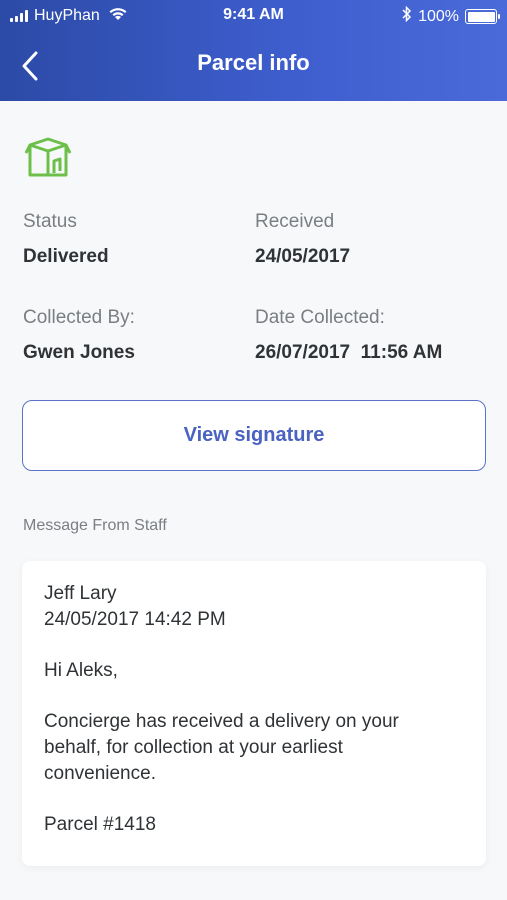 This screenshot has height=900, width=507. What do you see at coordinates (81, 670) in the screenshot?
I see `message-greeting: Hi Aleks,` at bounding box center [81, 670].